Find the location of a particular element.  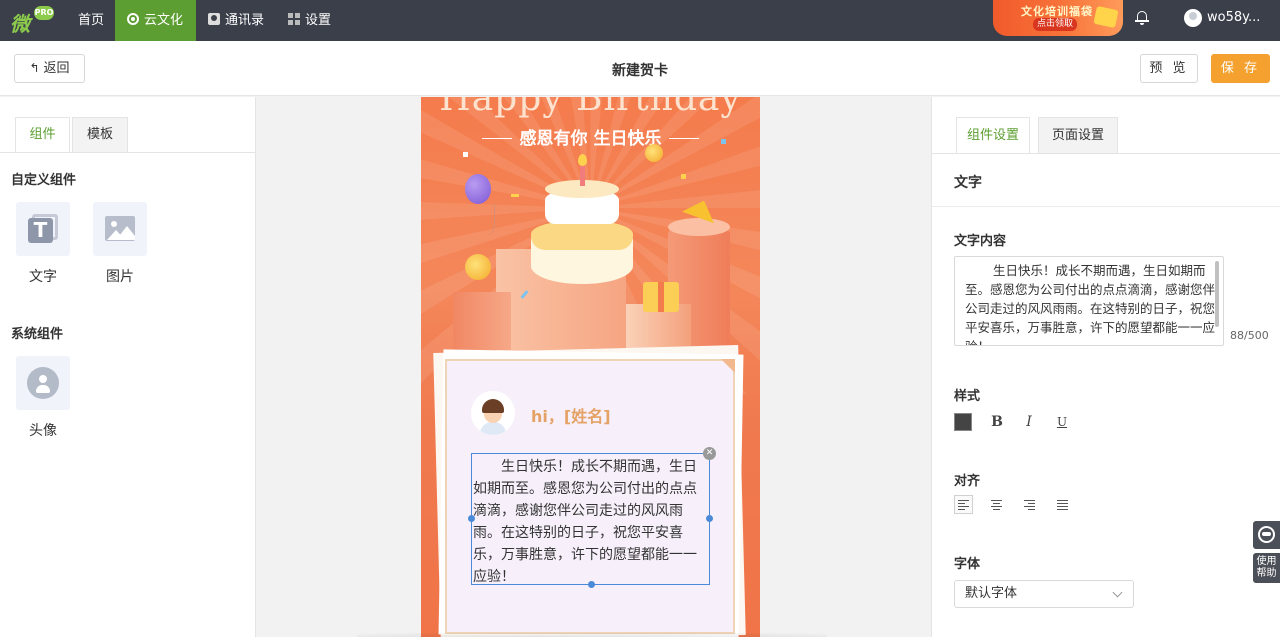

right-tab-divider is located at coordinates (1106, 153).